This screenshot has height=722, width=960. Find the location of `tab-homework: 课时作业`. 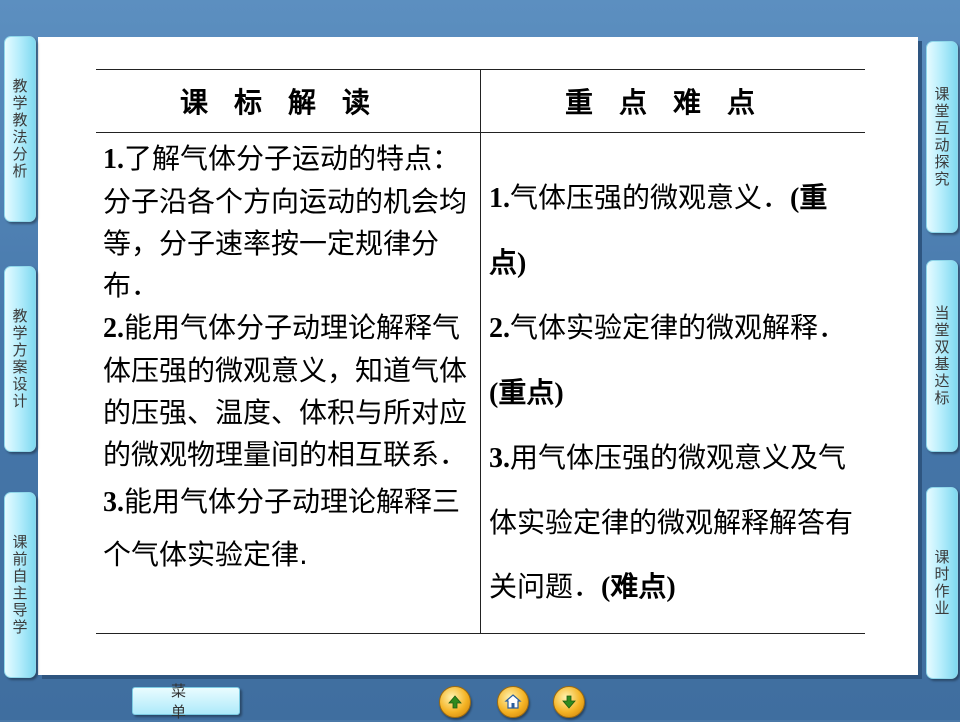

tab-homework: 课时作业 is located at coordinates (942, 583).